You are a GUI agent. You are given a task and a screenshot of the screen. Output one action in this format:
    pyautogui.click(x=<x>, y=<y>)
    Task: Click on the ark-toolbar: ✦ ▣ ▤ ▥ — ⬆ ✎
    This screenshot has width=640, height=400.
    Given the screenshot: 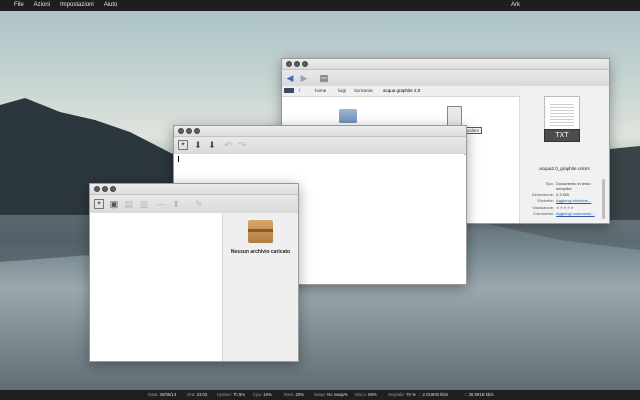 What is the action you would take?
    pyautogui.click(x=194, y=204)
    